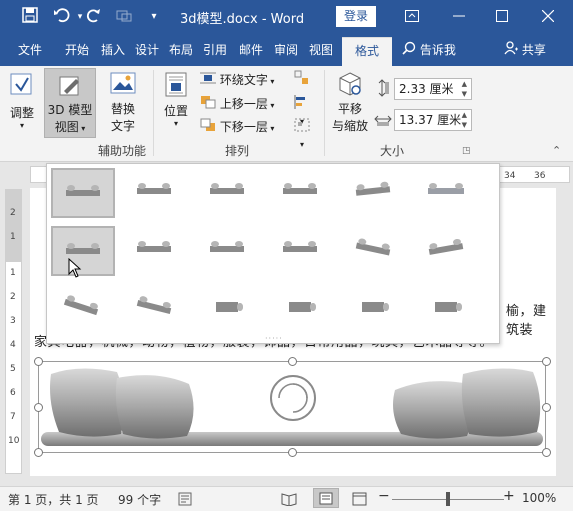  I want to click on shape-width-input: 13.37 厘米 ▲ ▼, so click(433, 120).